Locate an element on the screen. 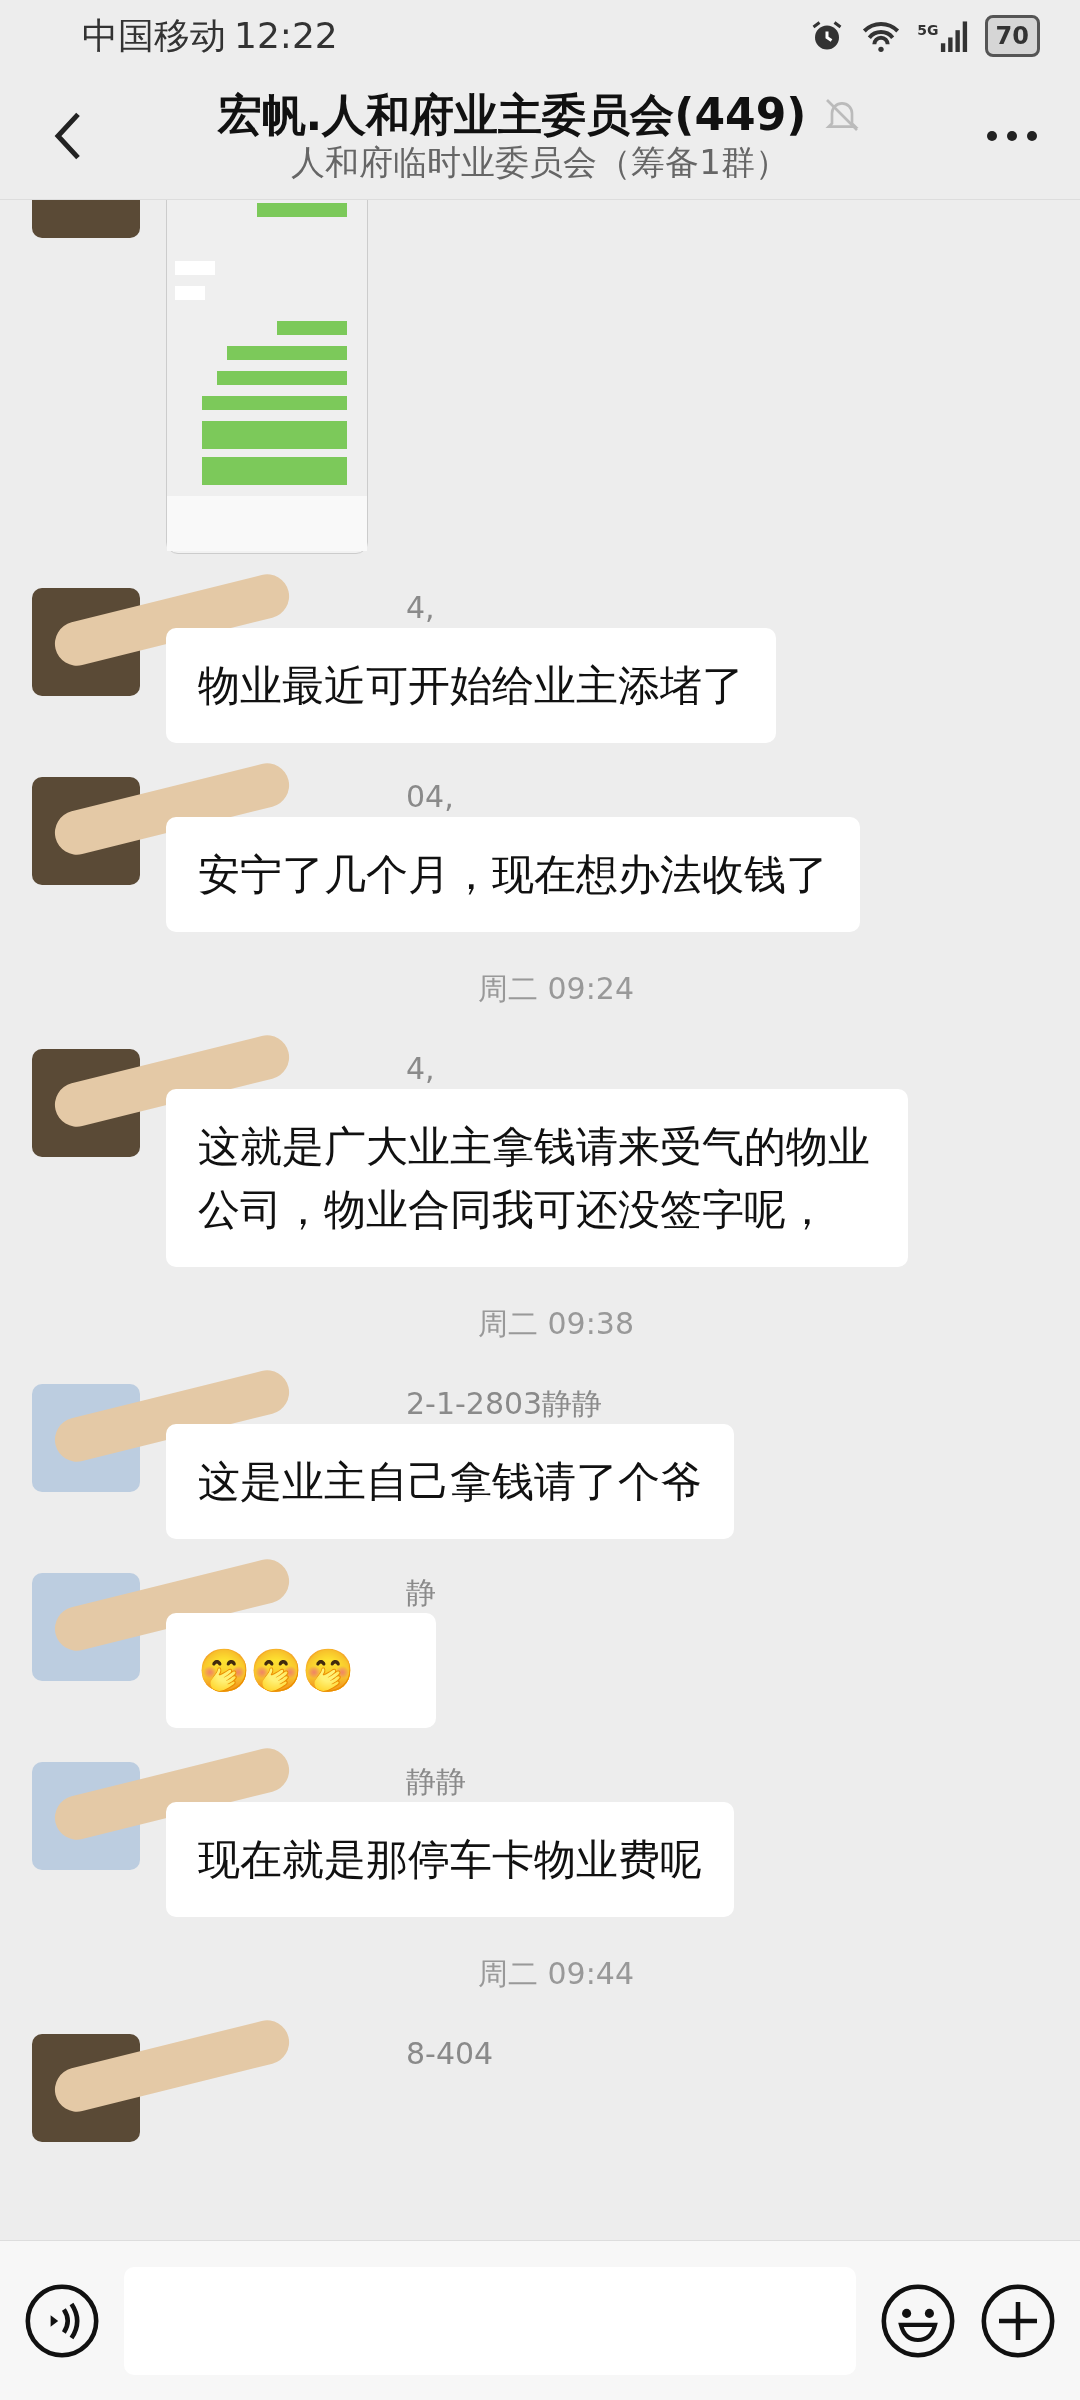 Image resolution: width=1080 pixels, height=2400 pixels. timestamp: 周二 09:24 is located at coordinates (556, 989).